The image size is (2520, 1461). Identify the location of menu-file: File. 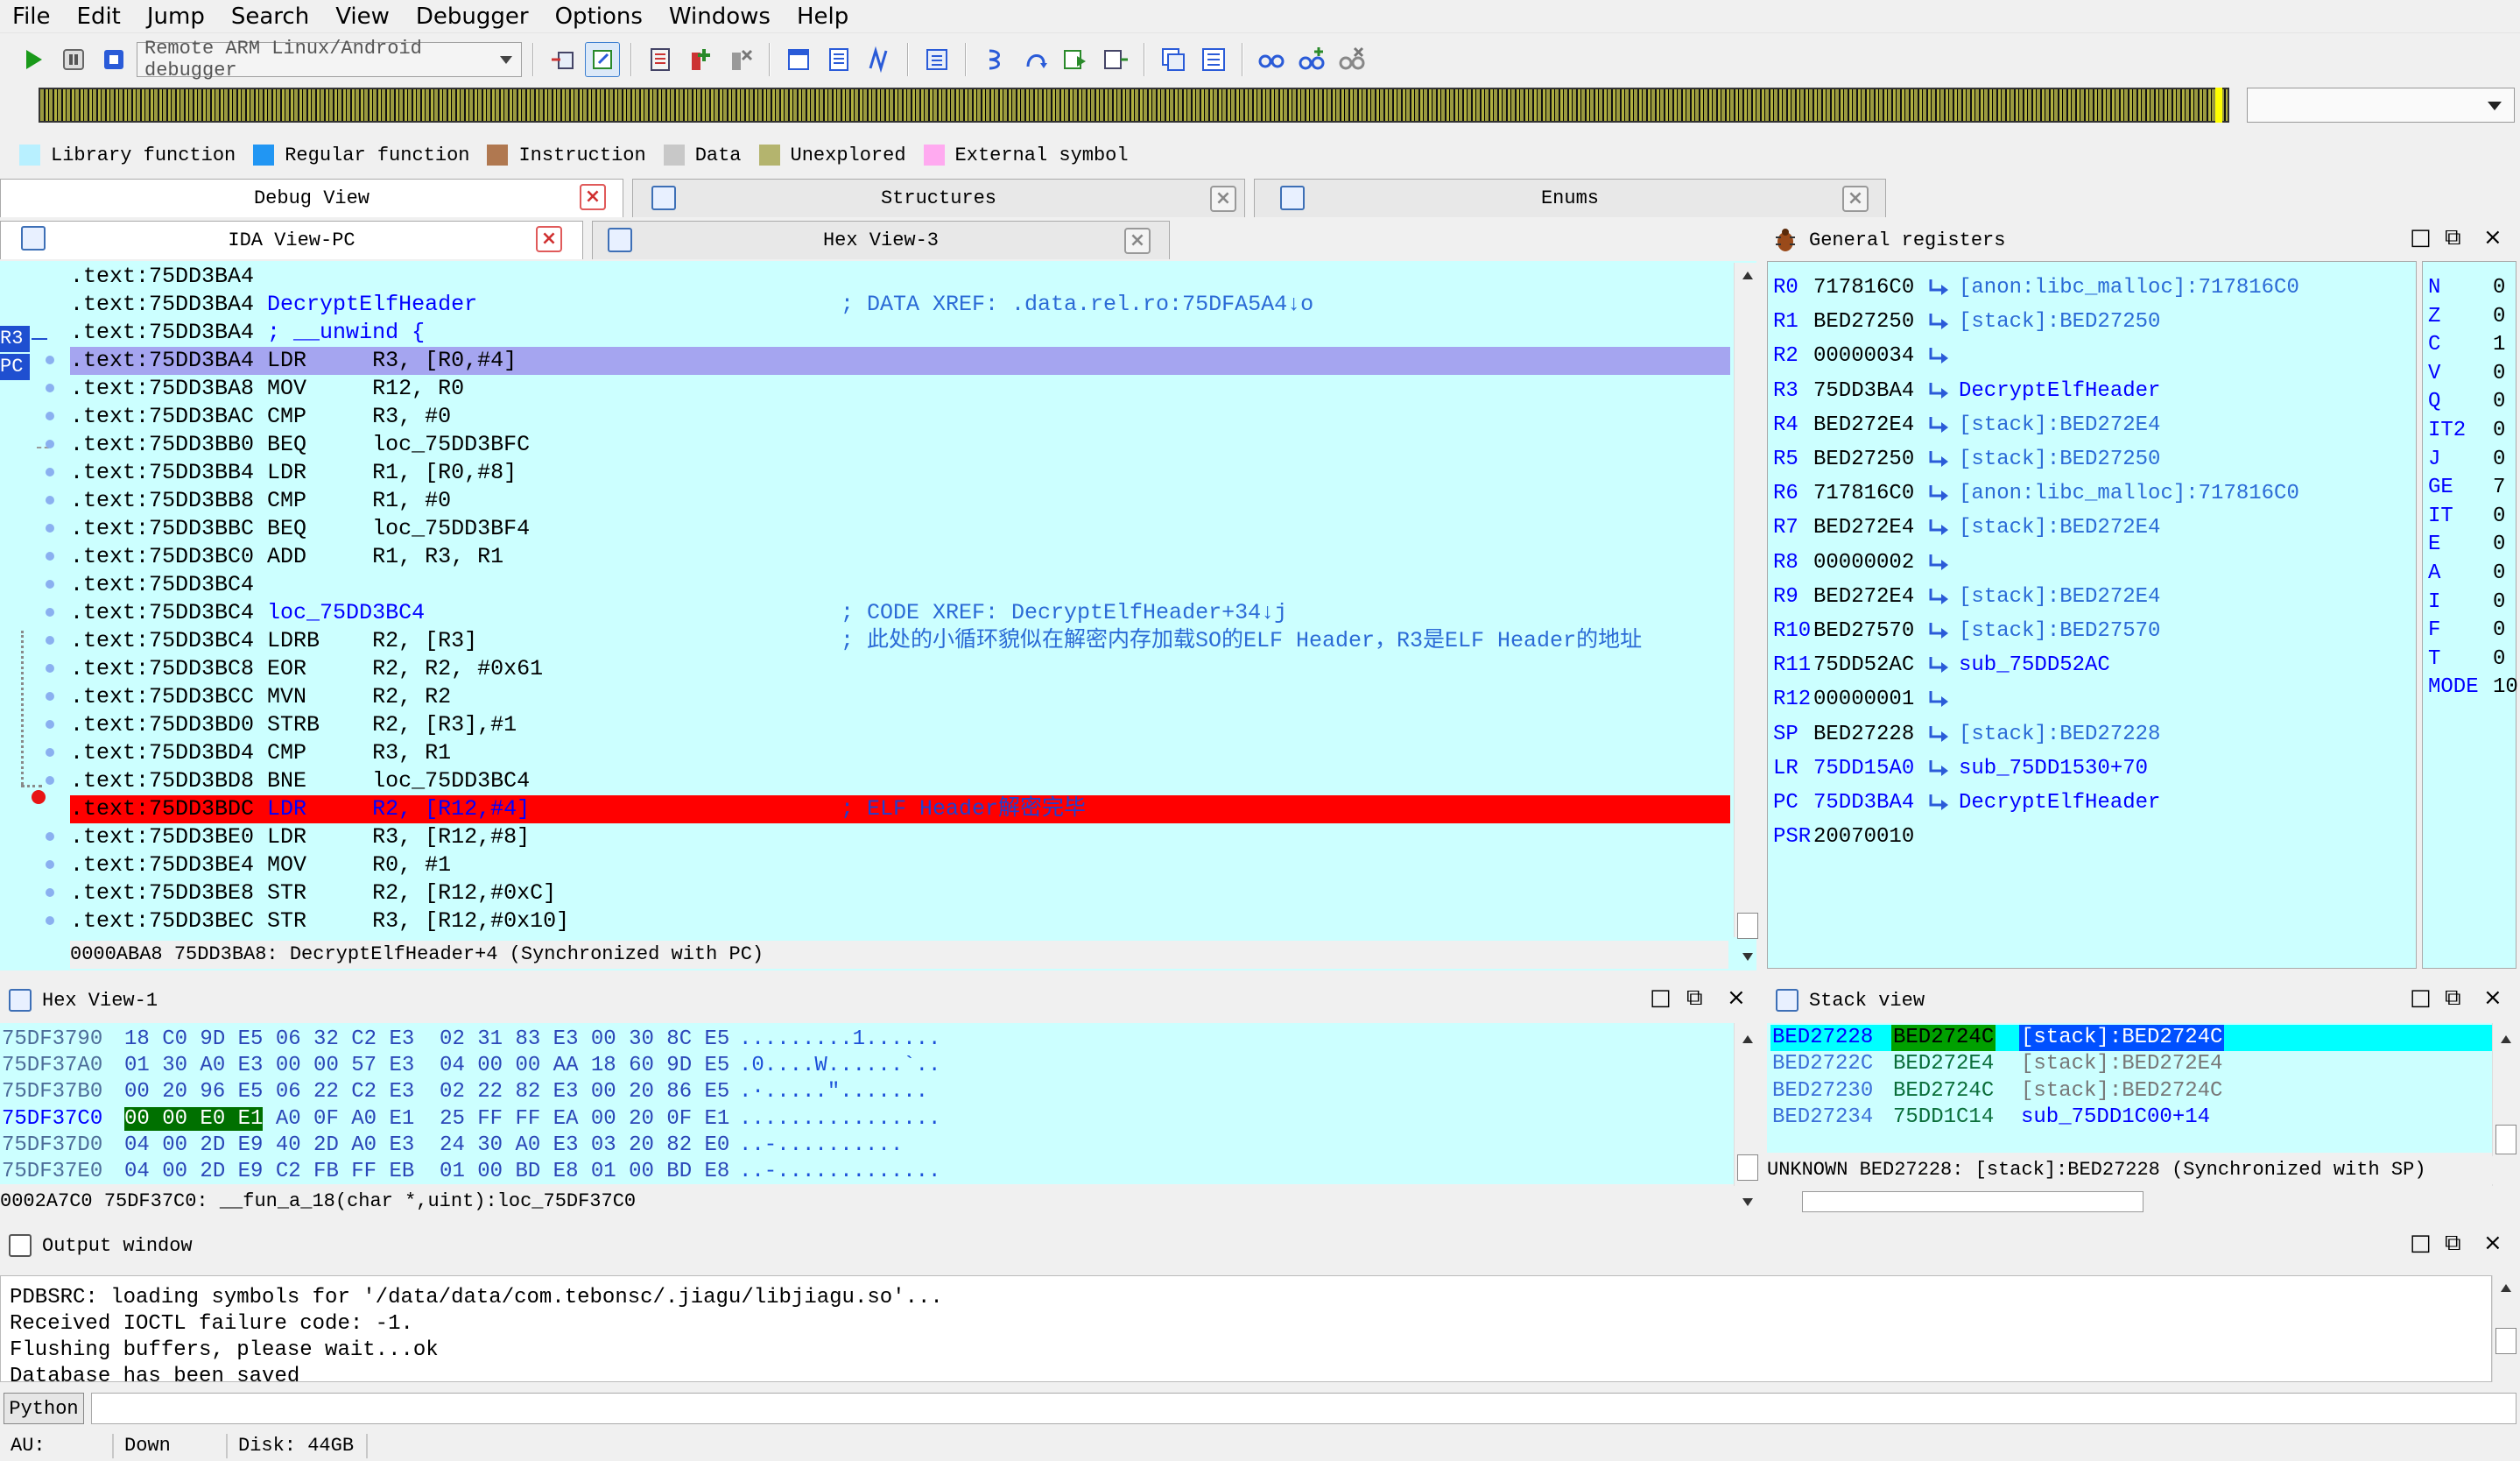
(32, 17).